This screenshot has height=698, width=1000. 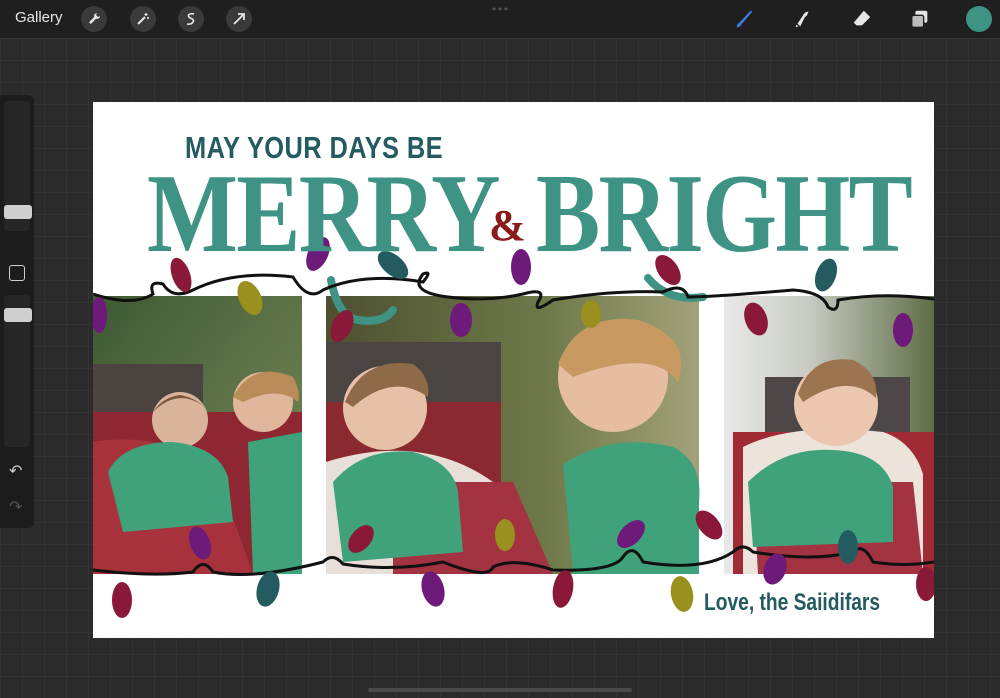 What do you see at coordinates (979, 19) in the screenshot?
I see `color-picker-button` at bounding box center [979, 19].